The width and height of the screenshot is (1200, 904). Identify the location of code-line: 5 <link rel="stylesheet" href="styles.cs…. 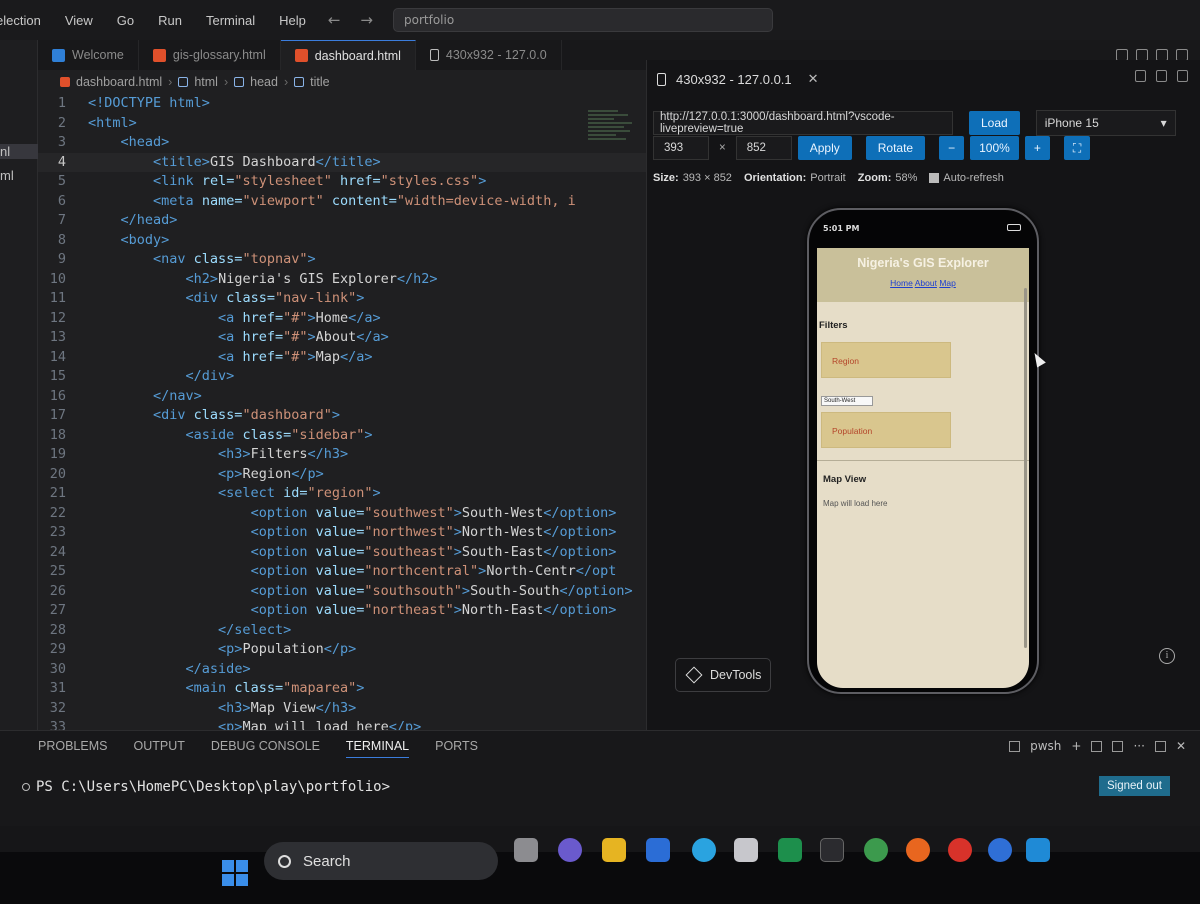
(342, 182).